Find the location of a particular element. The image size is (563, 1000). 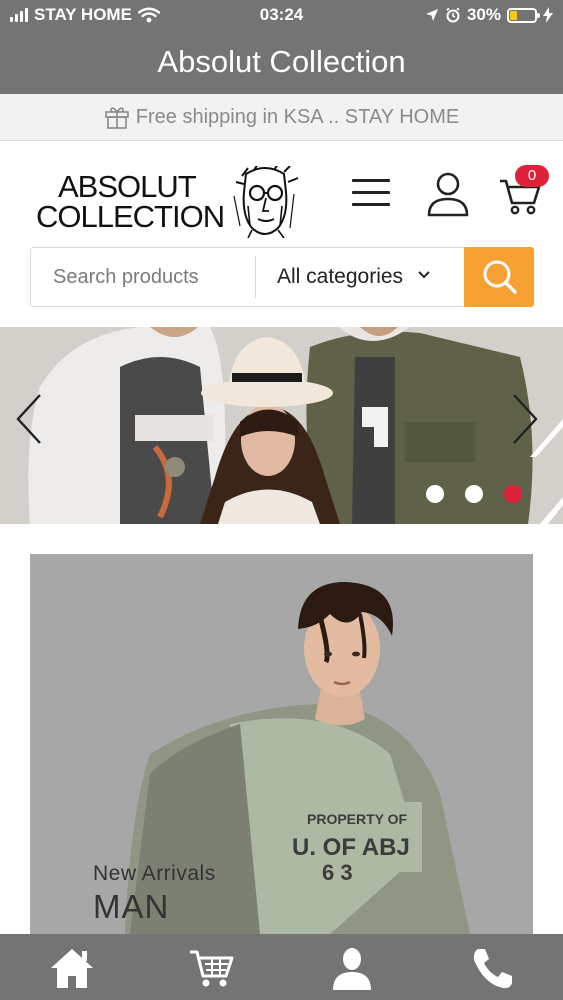

search-input is located at coordinates (143, 277).